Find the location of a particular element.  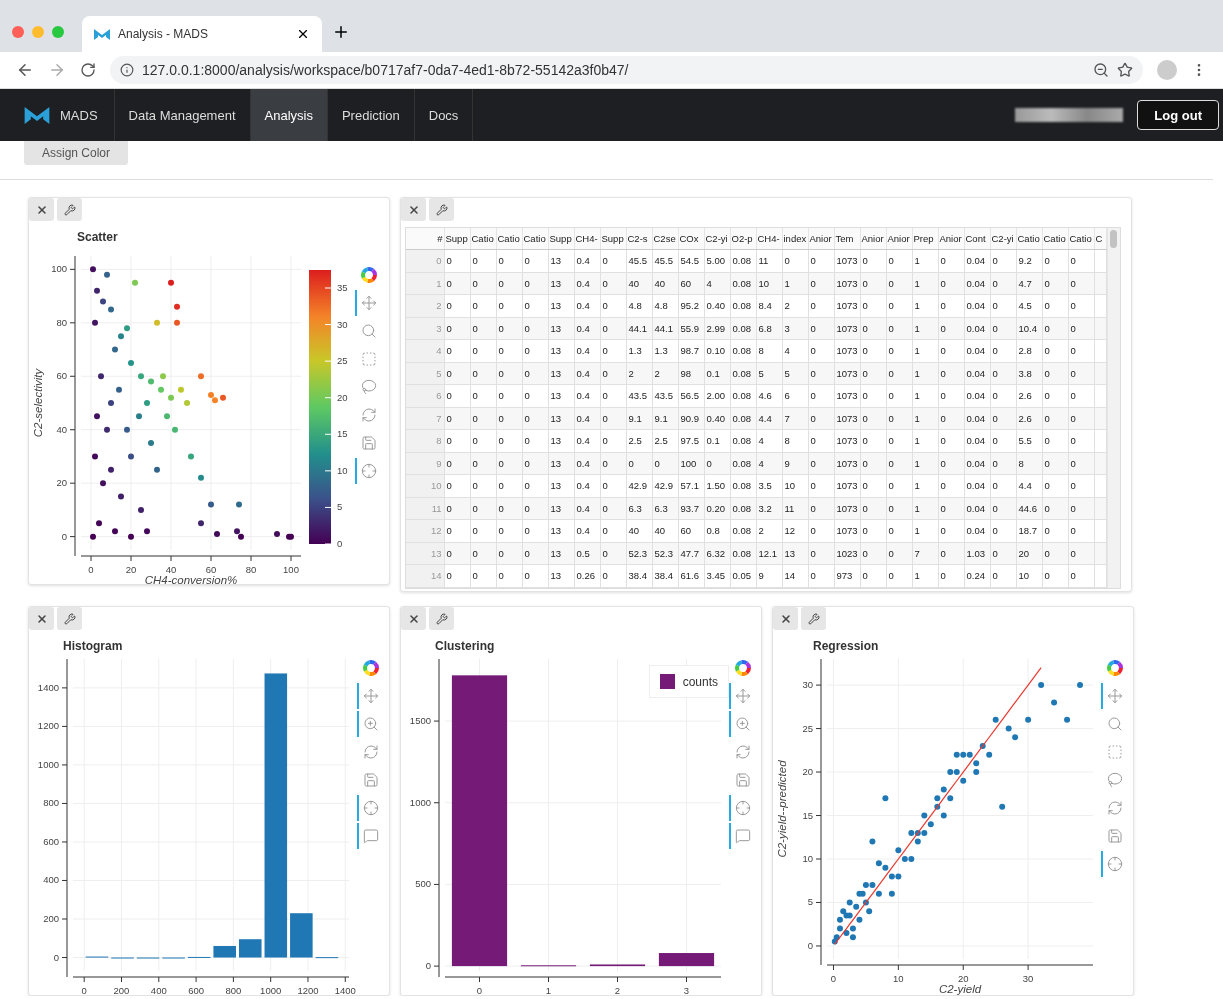

row-index: 14 is located at coordinates (425, 575).